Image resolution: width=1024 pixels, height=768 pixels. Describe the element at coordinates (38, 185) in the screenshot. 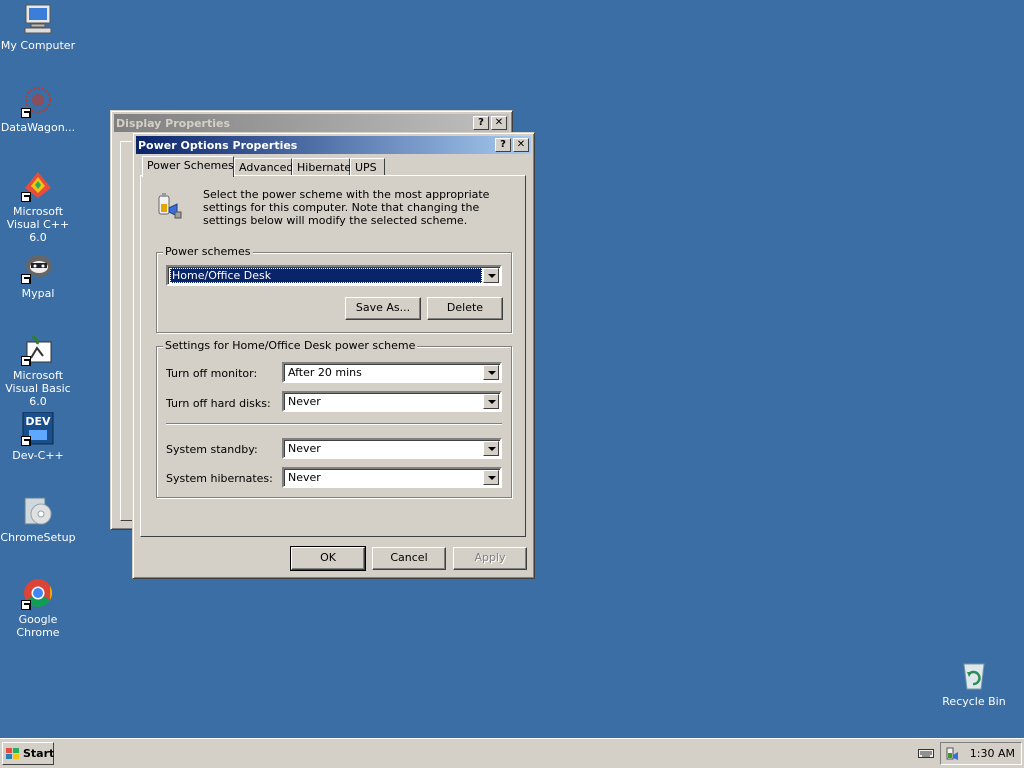

I see `visual-cpp-icon` at that location.